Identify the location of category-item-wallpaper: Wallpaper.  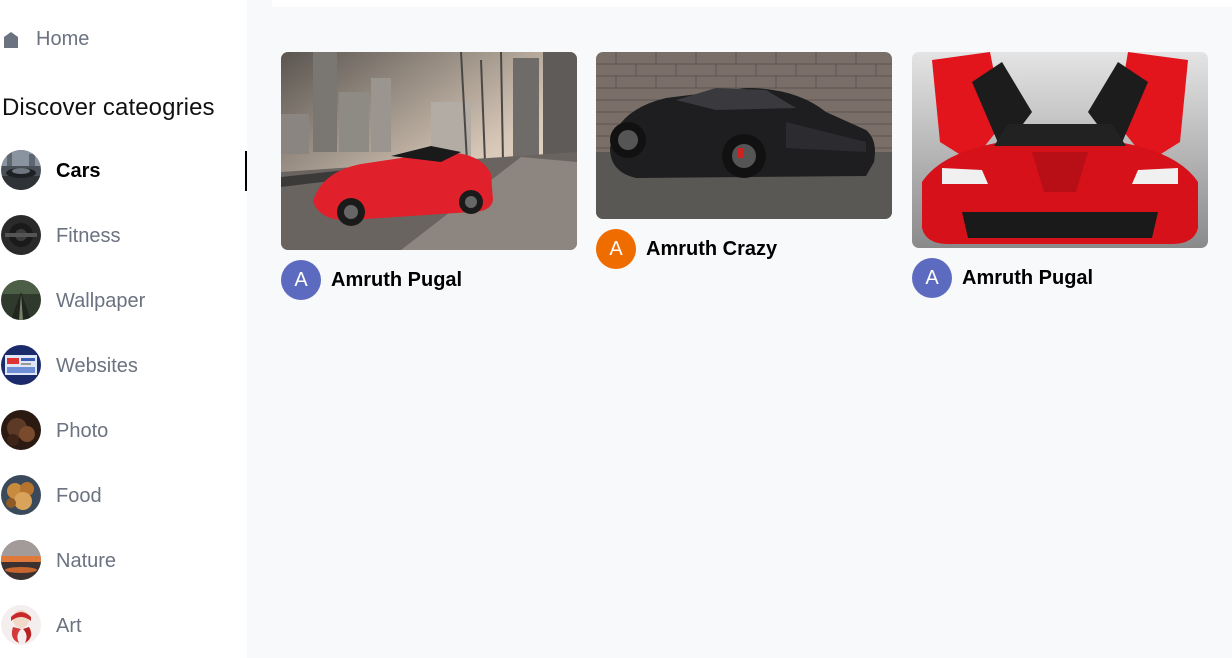
(123, 312).